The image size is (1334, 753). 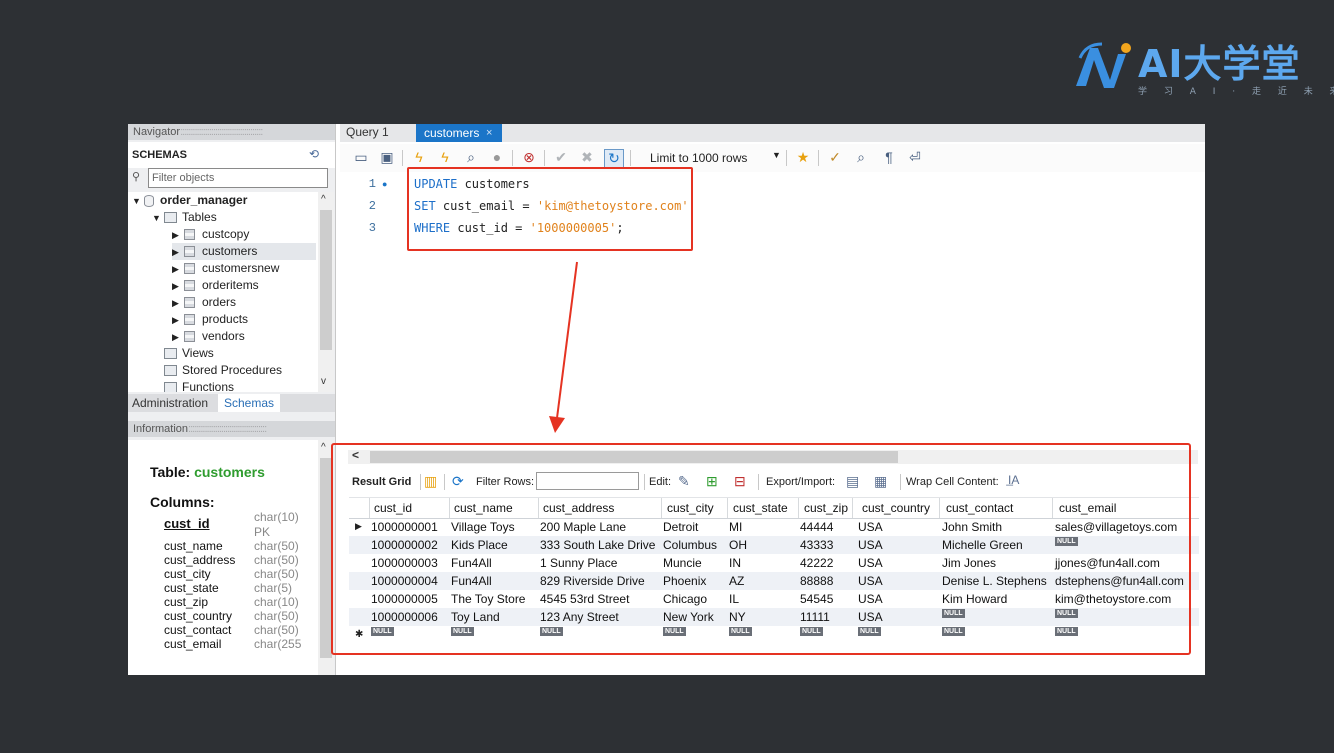 I want to click on close-icon: ×, so click(x=489, y=133).